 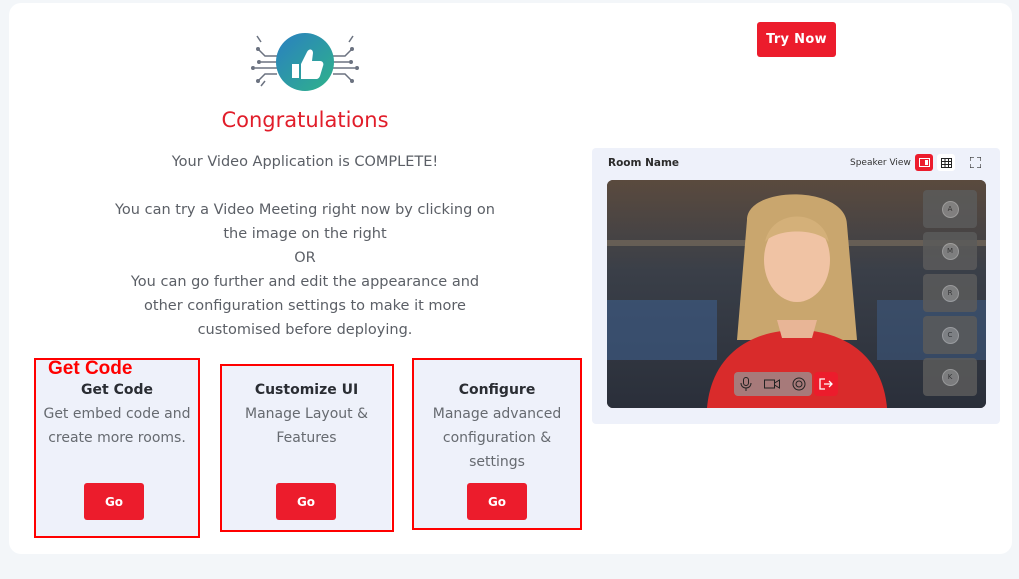 I want to click on participant-tile: R, so click(x=950, y=293).